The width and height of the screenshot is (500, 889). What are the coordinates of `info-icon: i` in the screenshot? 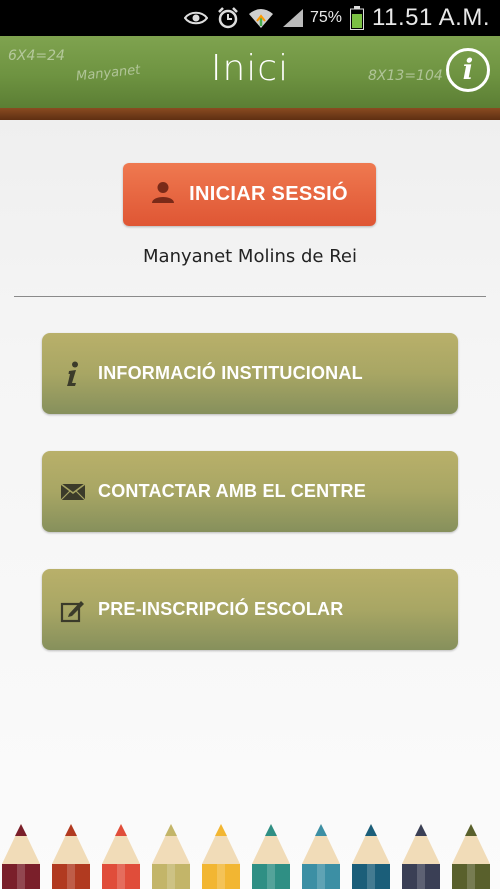 It's located at (468, 69).